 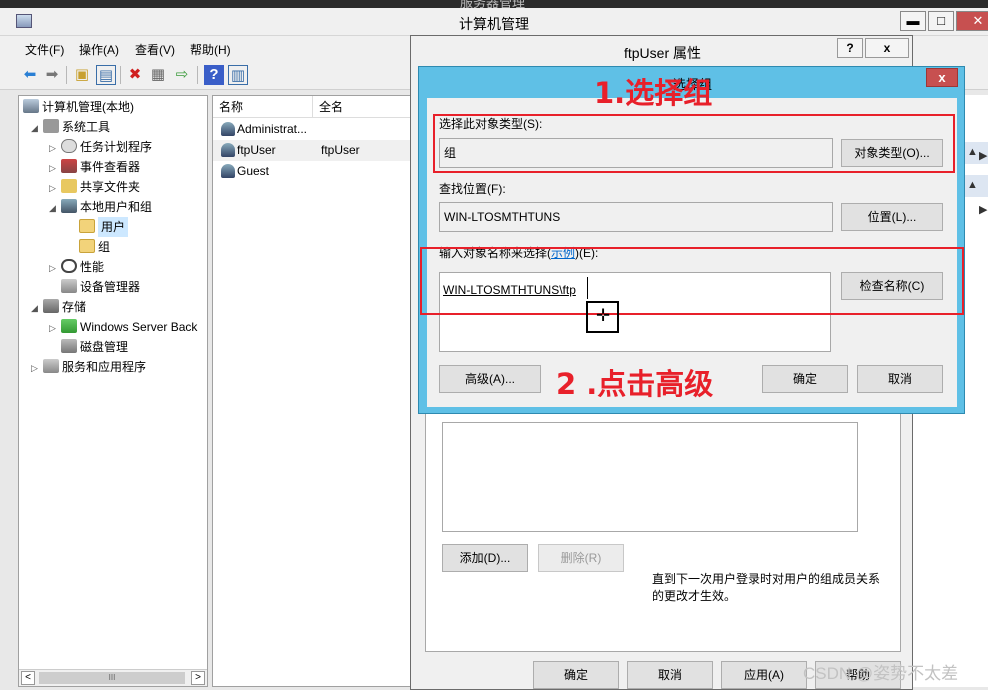 I want to click on step-1-annotation: 1.选择组, so click(x=653, y=93).